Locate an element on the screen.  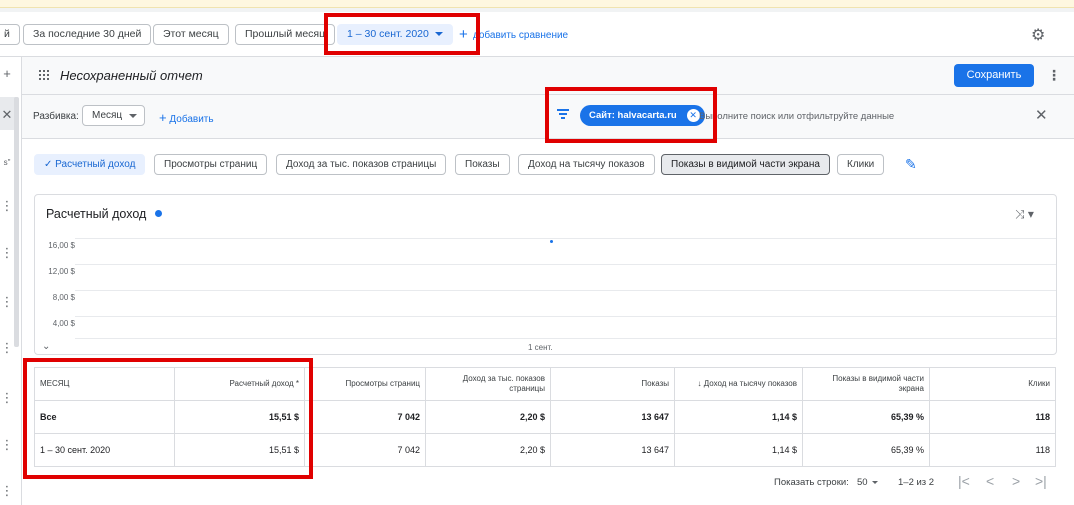
rail-scrollbar is located at coordinates (16, 222).